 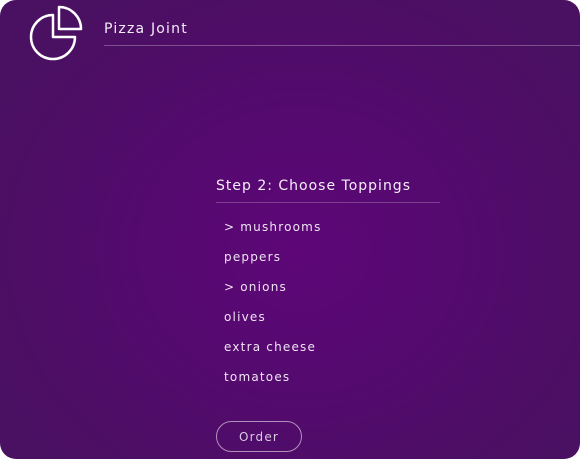 What do you see at coordinates (56, 33) in the screenshot?
I see `pizza-logo-icon` at bounding box center [56, 33].